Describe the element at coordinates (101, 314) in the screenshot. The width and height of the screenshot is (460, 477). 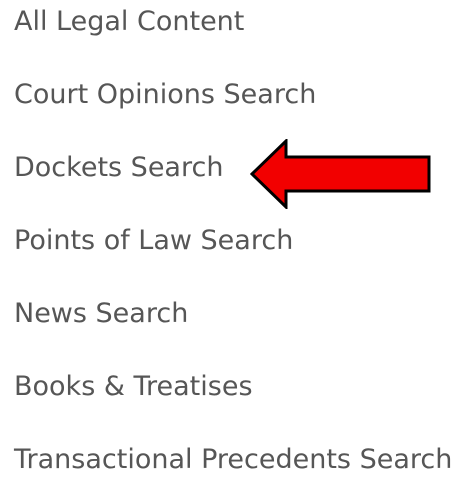
I see `menu-item-news-search: News Search` at that location.